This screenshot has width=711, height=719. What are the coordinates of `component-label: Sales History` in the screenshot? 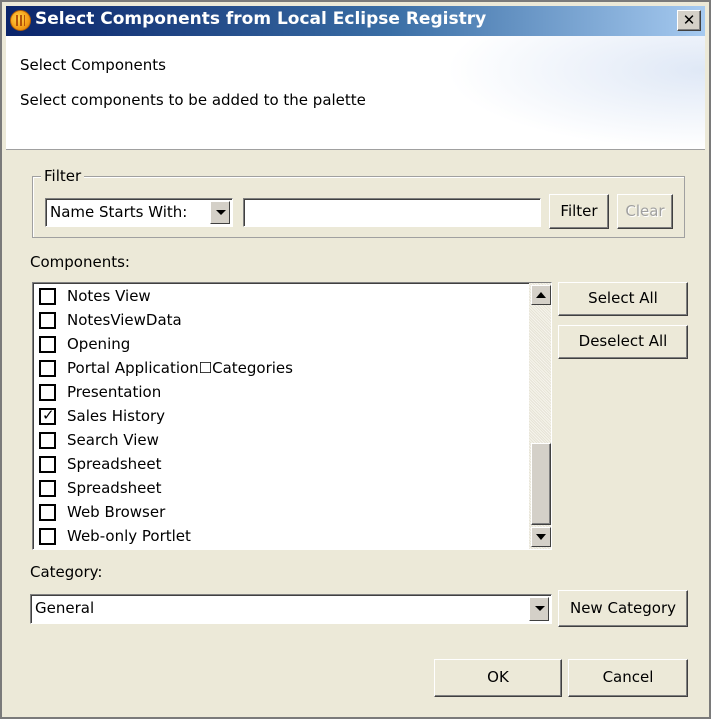 It's located at (116, 416).